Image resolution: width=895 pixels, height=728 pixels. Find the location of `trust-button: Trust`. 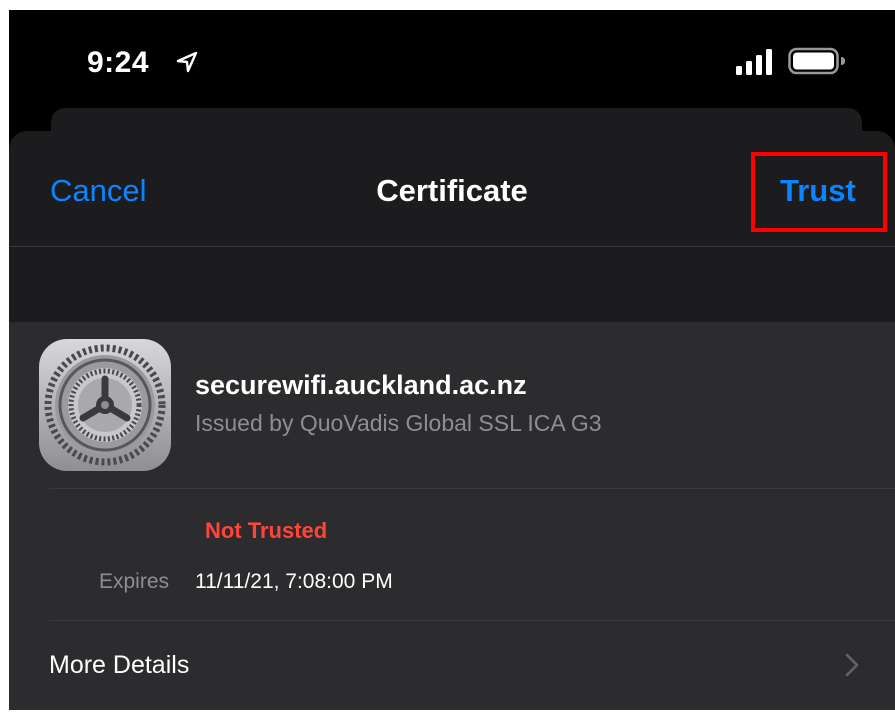

trust-button: Trust is located at coordinates (818, 191).